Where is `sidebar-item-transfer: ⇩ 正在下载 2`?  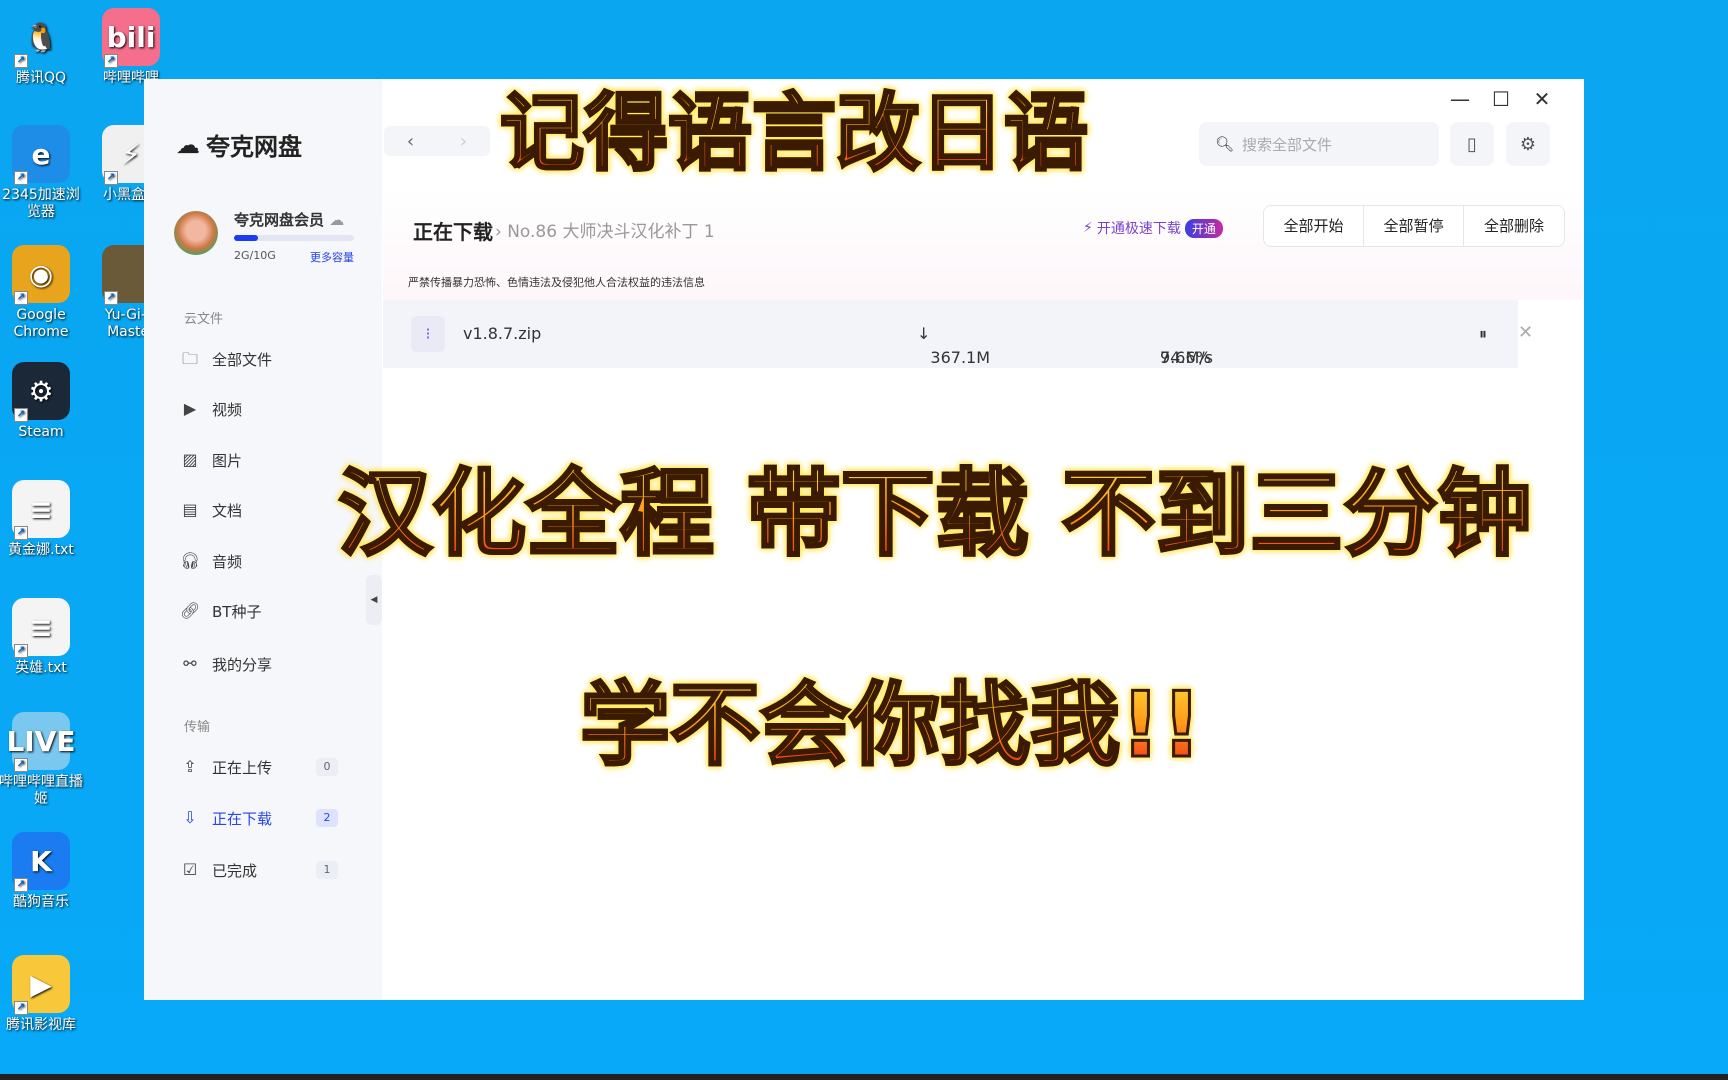
sidebar-item-transfer: ⇩ 正在下载 2 is located at coordinates (275, 818).